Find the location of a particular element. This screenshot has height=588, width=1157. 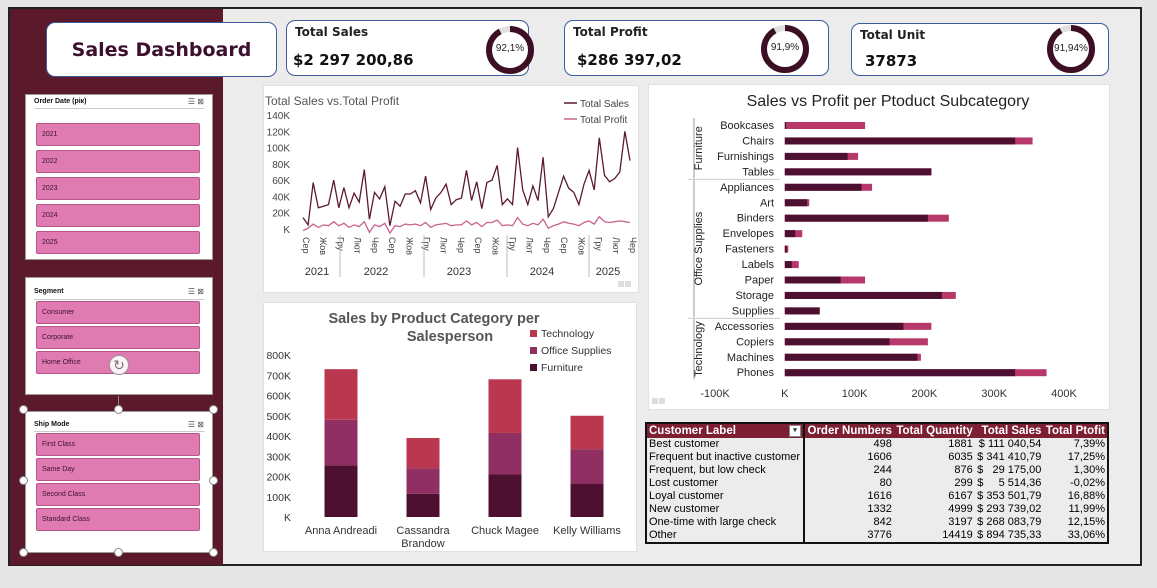

table-cell: 1,30% is located at coordinates (1089, 470).